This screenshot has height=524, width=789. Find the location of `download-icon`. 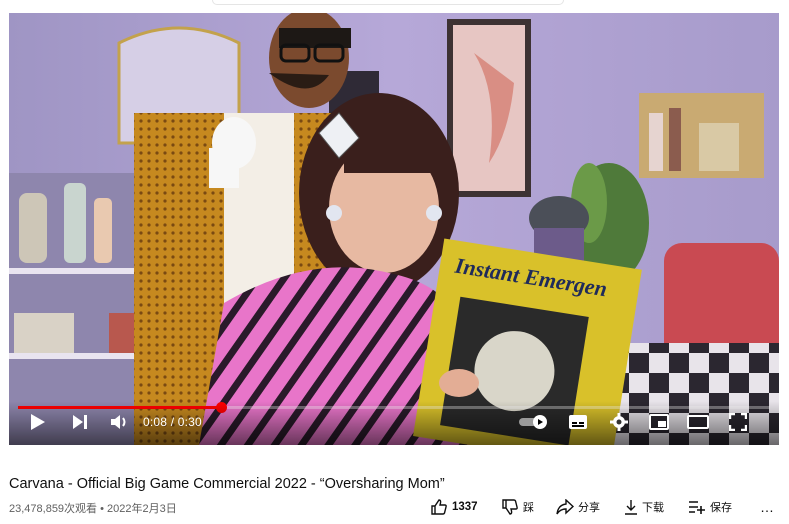

download-icon is located at coordinates (631, 507).